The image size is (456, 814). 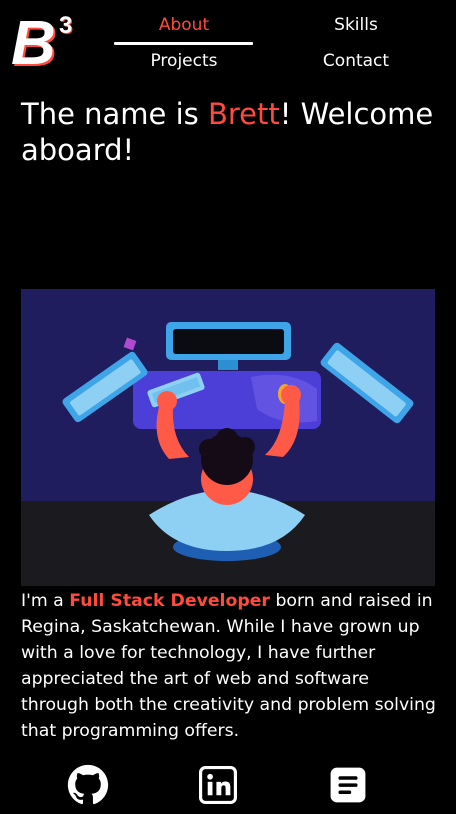 What do you see at coordinates (169, 601) in the screenshot?
I see `bio-role: Full Stack Developer` at bounding box center [169, 601].